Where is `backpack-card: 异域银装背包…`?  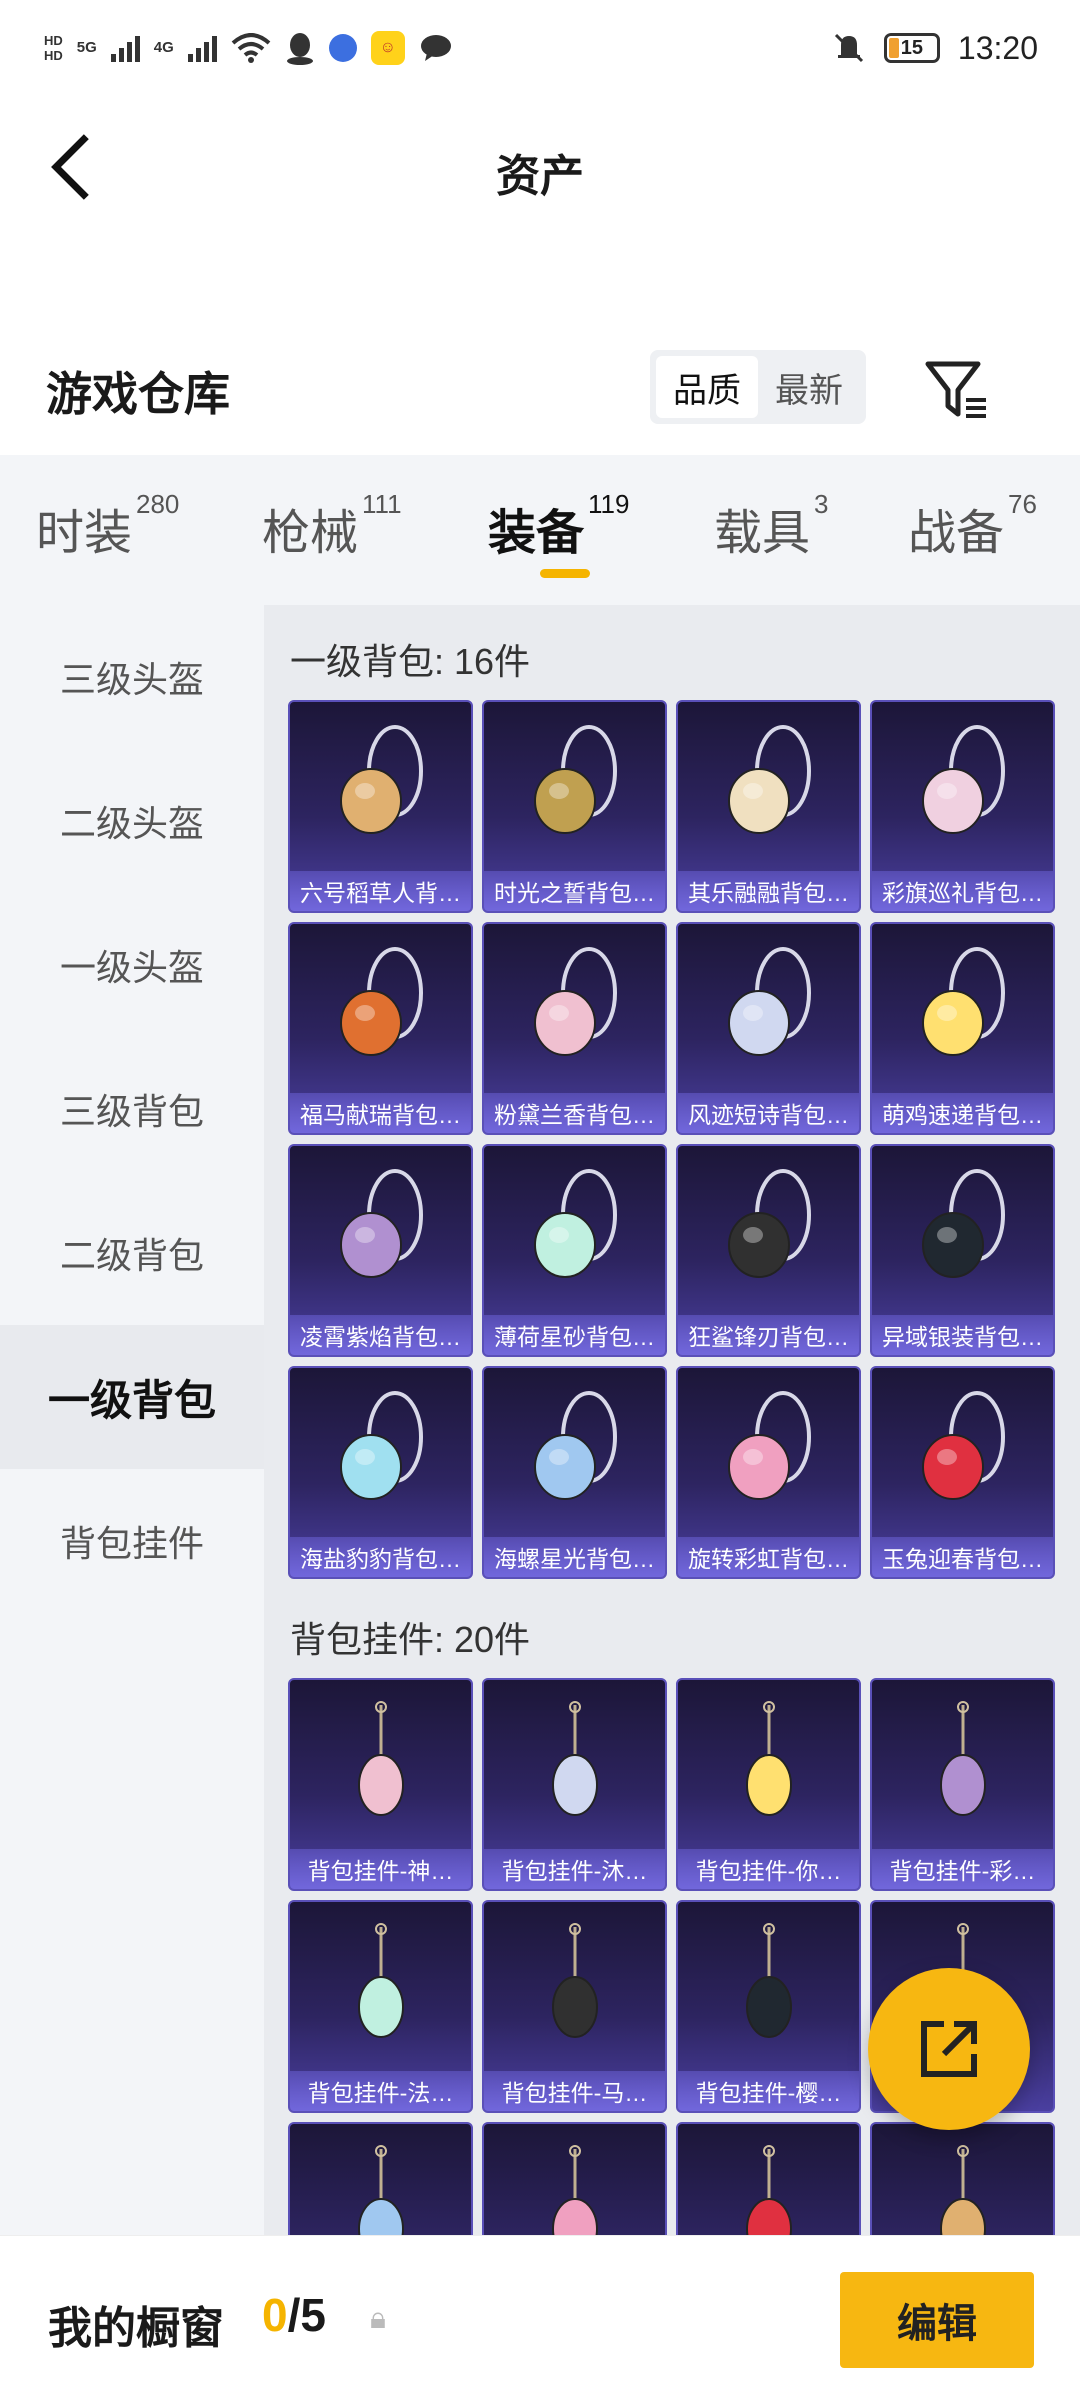 backpack-card: 异域银装背包… is located at coordinates (962, 1250).